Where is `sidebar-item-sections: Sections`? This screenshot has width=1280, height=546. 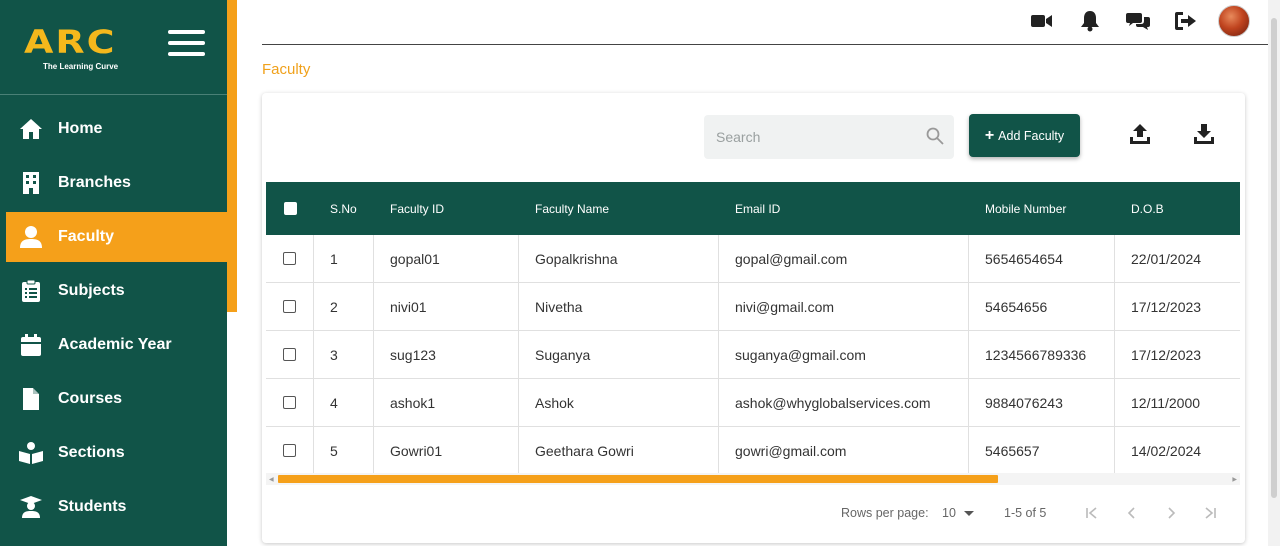 sidebar-item-sections: Sections is located at coordinates (113, 453).